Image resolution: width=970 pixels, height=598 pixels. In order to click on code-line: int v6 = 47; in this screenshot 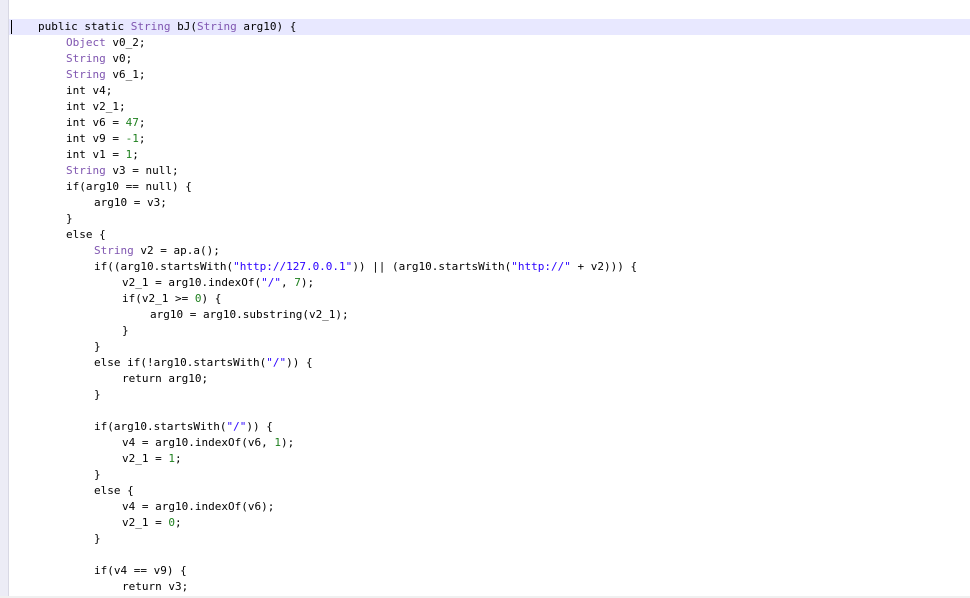, I will do `click(490, 123)`.